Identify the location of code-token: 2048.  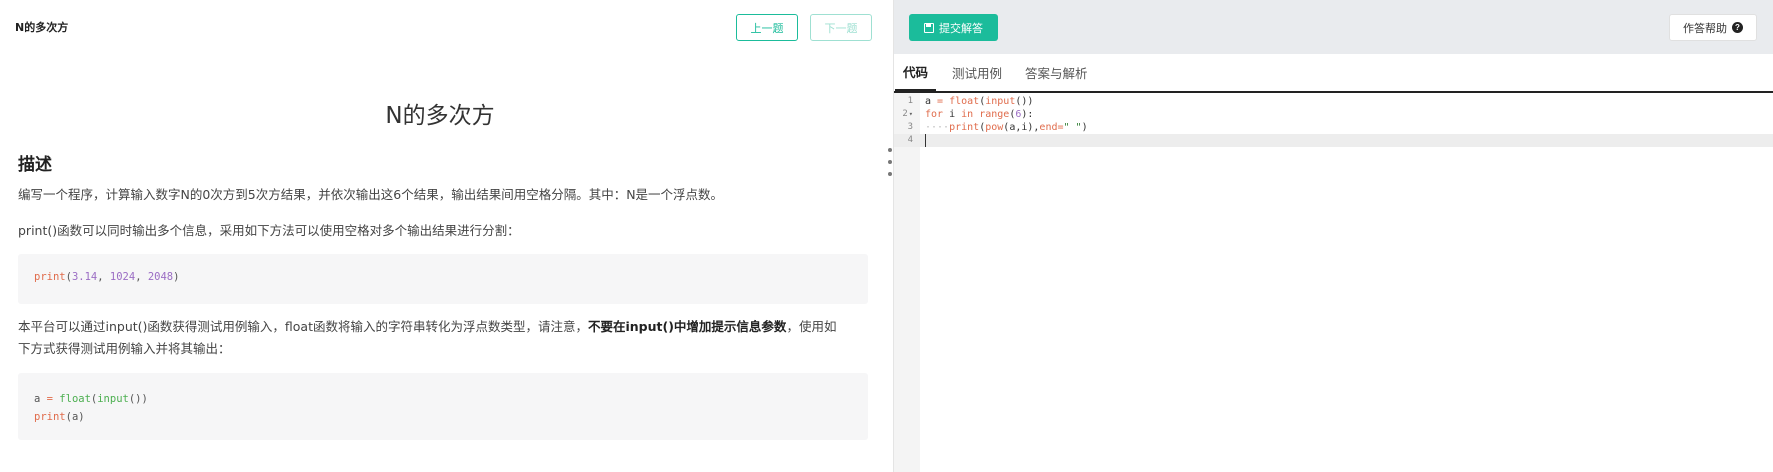
(160, 277).